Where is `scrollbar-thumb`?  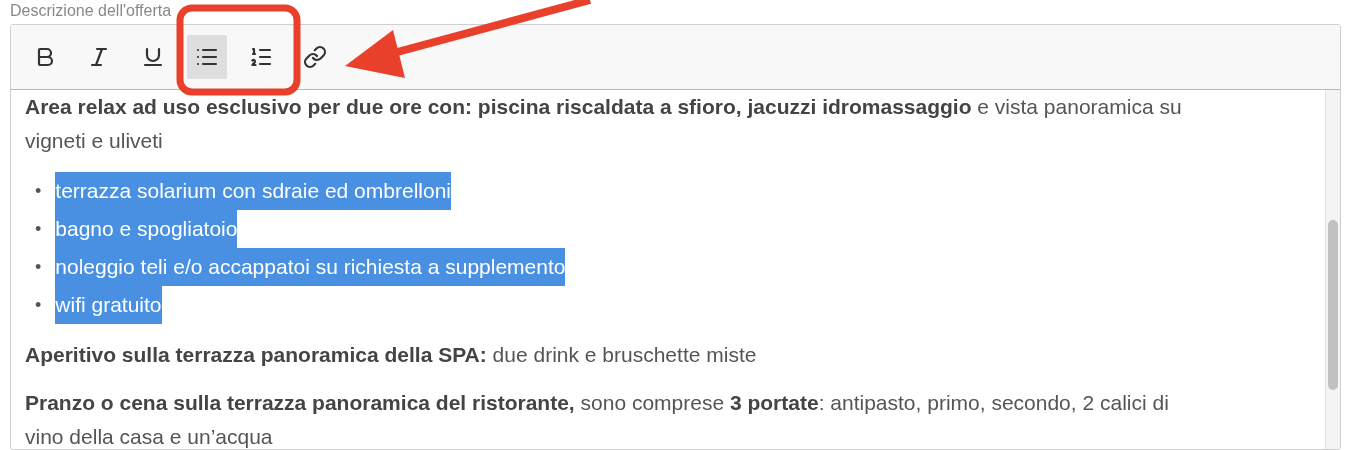 scrollbar-thumb is located at coordinates (1333, 305).